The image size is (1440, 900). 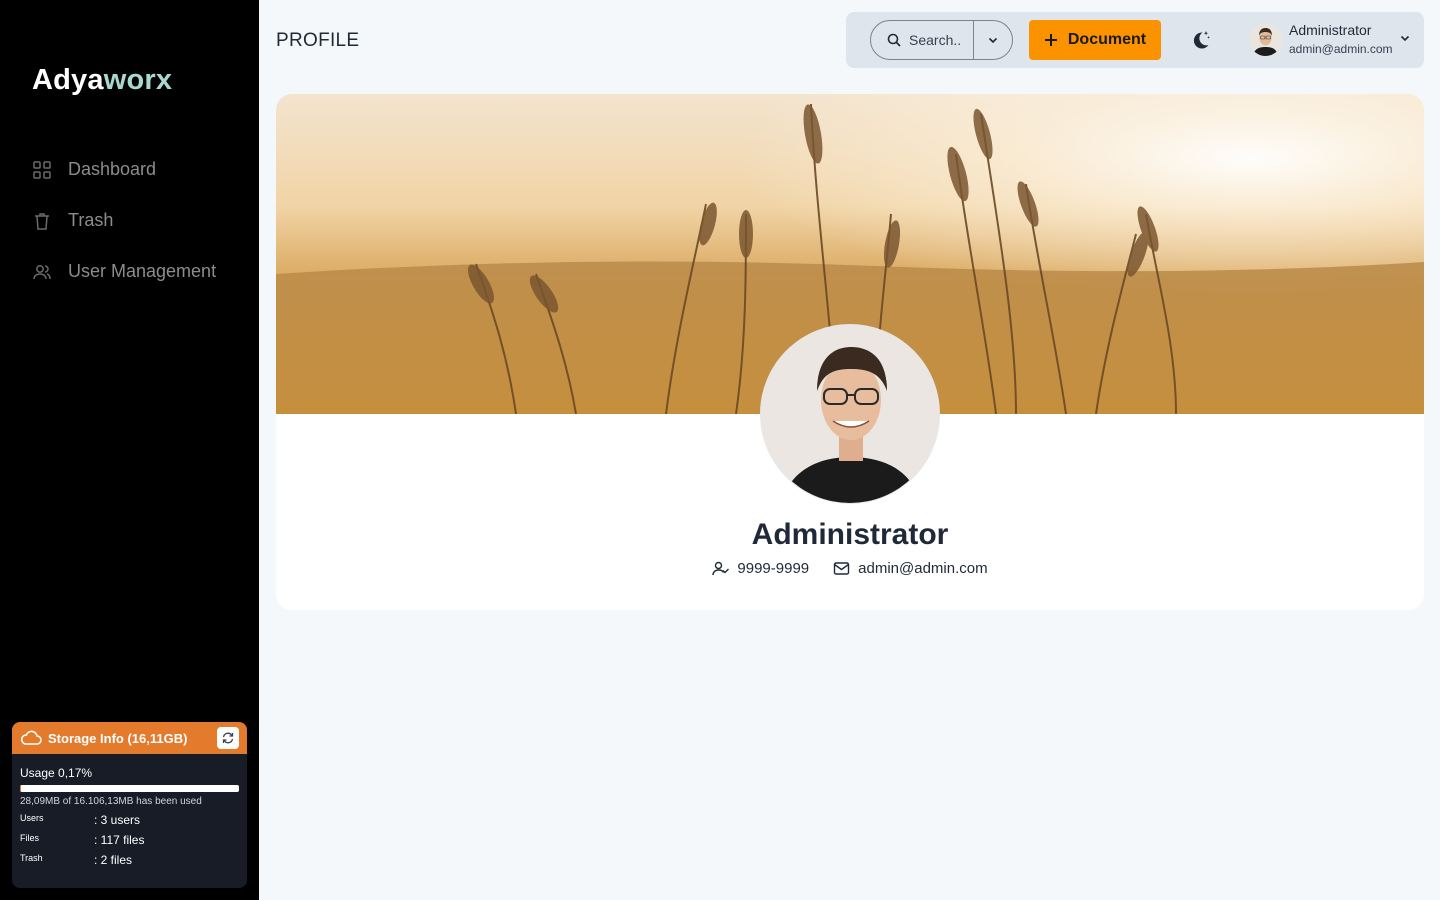 I want to click on sidebar-item-trash: Trash, so click(x=137, y=220).